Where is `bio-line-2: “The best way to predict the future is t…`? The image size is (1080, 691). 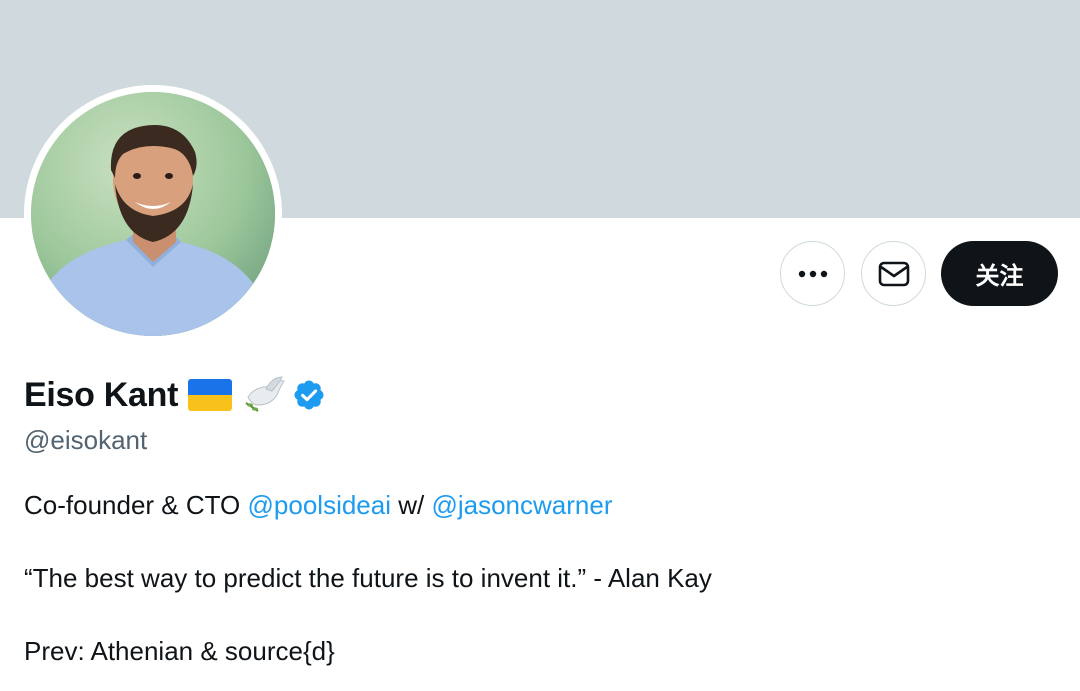
bio-line-2: “The best way to predict the future is t… is located at coordinates (368, 578).